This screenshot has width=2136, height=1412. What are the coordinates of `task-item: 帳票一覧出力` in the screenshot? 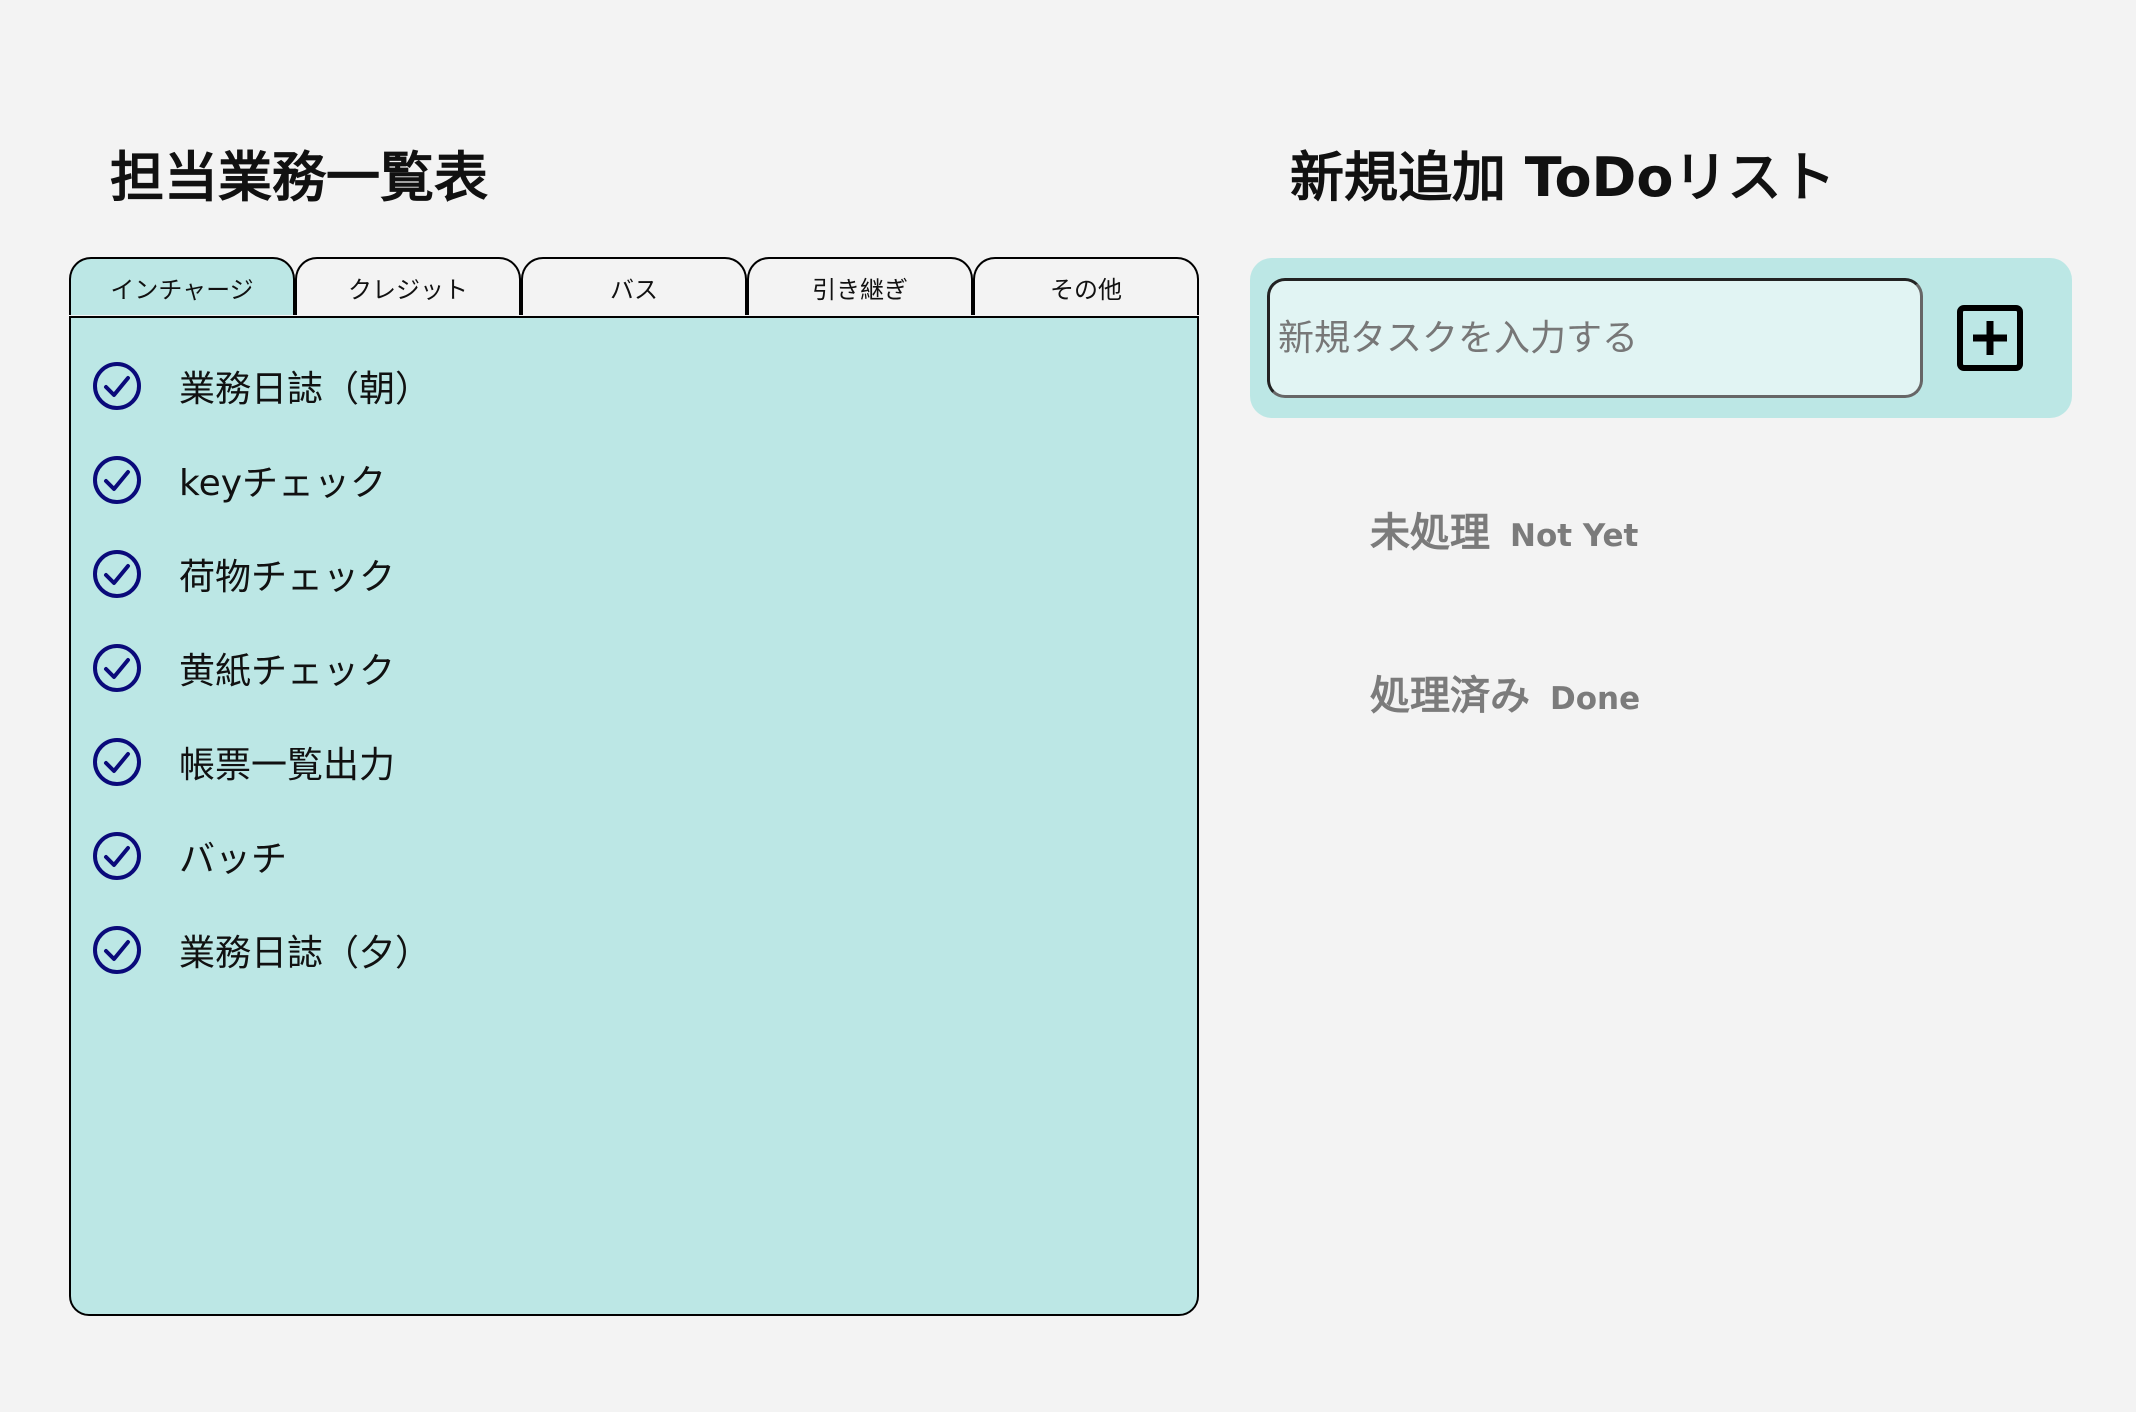 It's located at (243, 762).